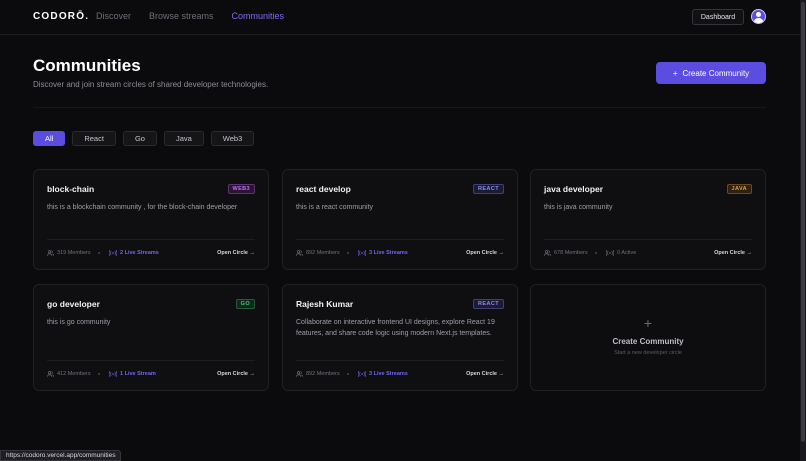 Image resolution: width=806 pixels, height=461 pixels. Describe the element at coordinates (803, 222) in the screenshot. I see `scrollbar-thumb` at that location.